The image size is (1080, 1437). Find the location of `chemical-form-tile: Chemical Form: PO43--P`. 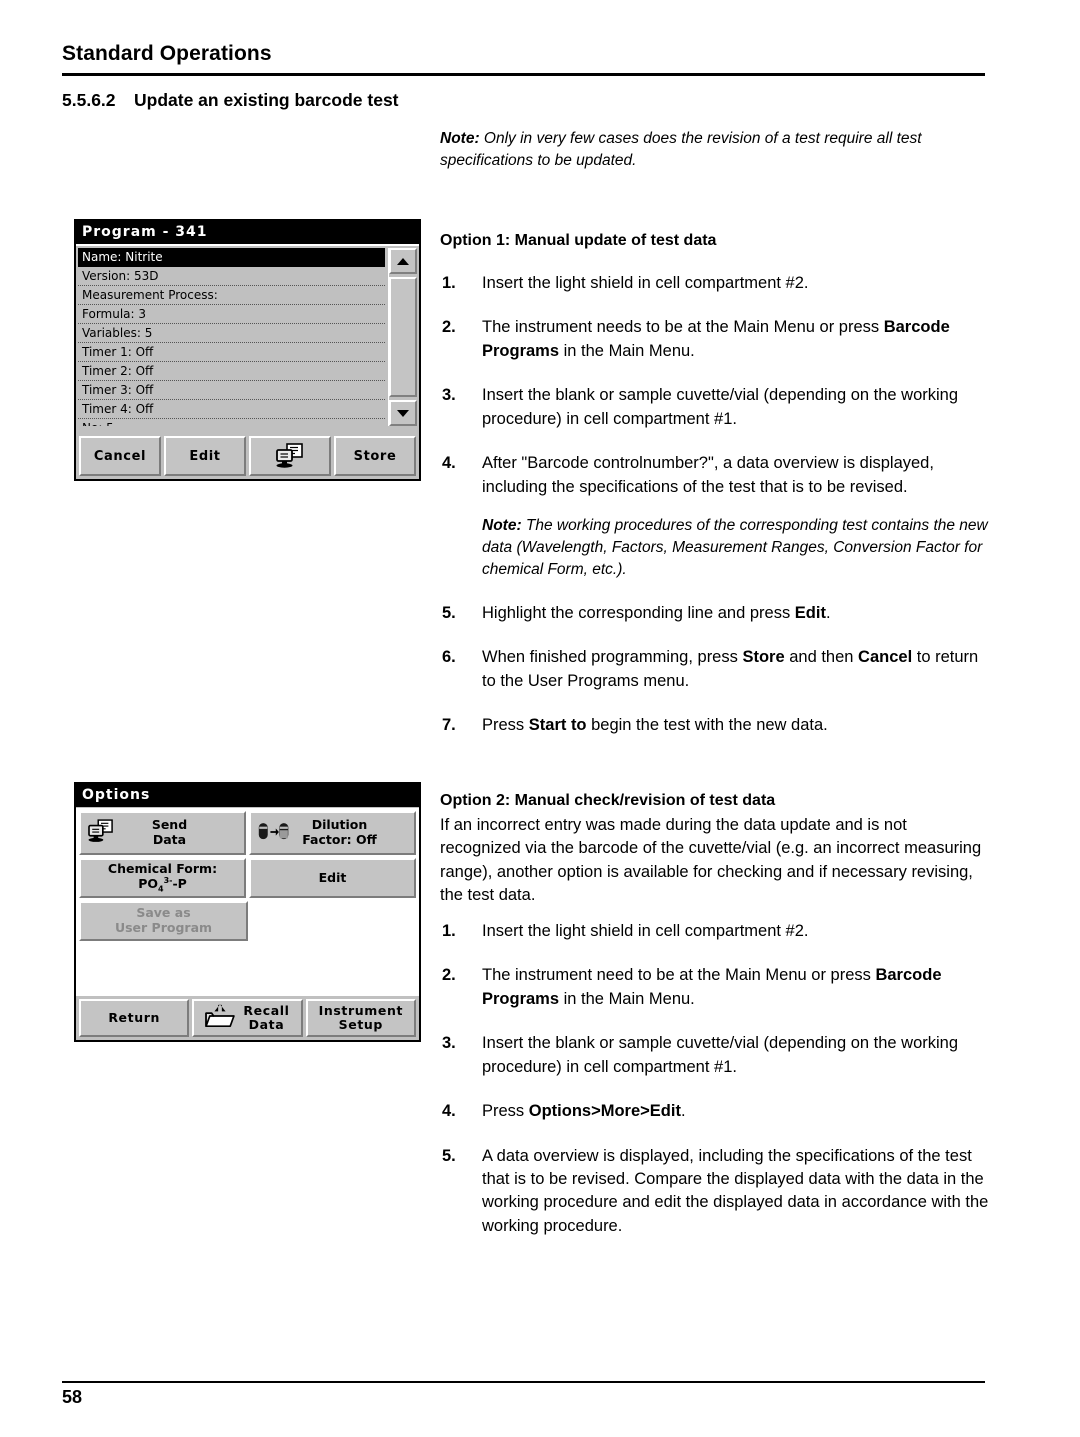

chemical-form-tile: Chemical Form: PO43--P is located at coordinates (162, 878).